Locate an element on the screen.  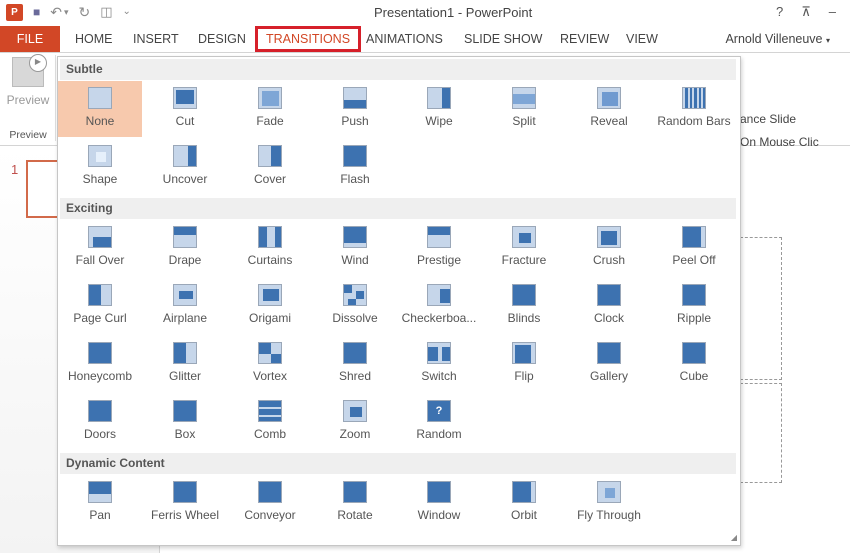
transition-gallery: Gallery is located at coordinates (609, 364).